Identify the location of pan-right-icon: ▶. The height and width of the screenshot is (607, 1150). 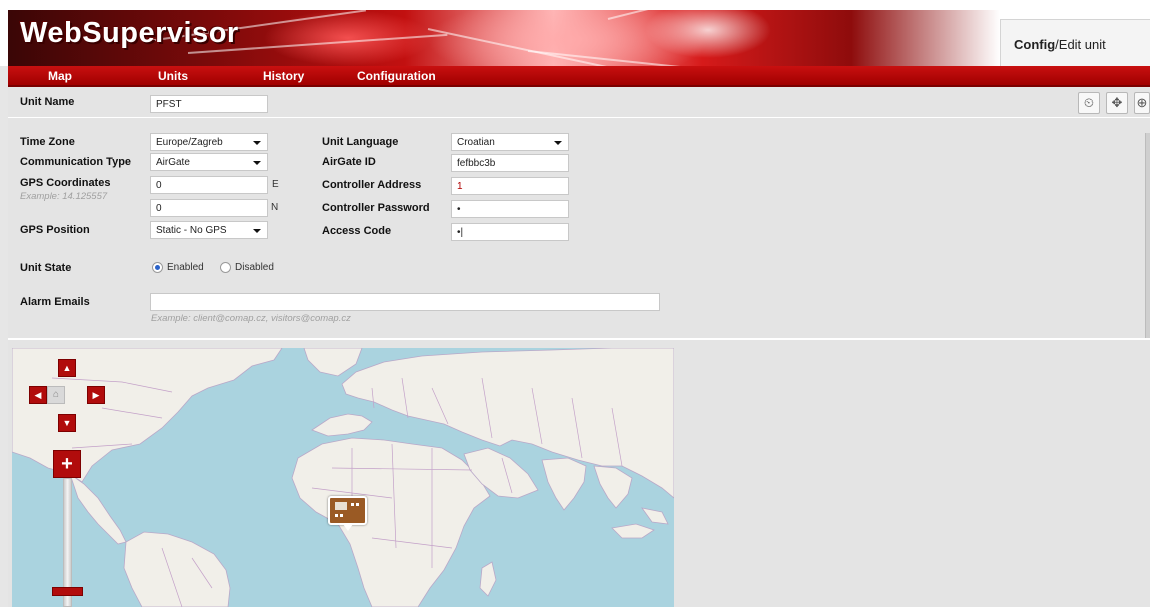
(96, 395).